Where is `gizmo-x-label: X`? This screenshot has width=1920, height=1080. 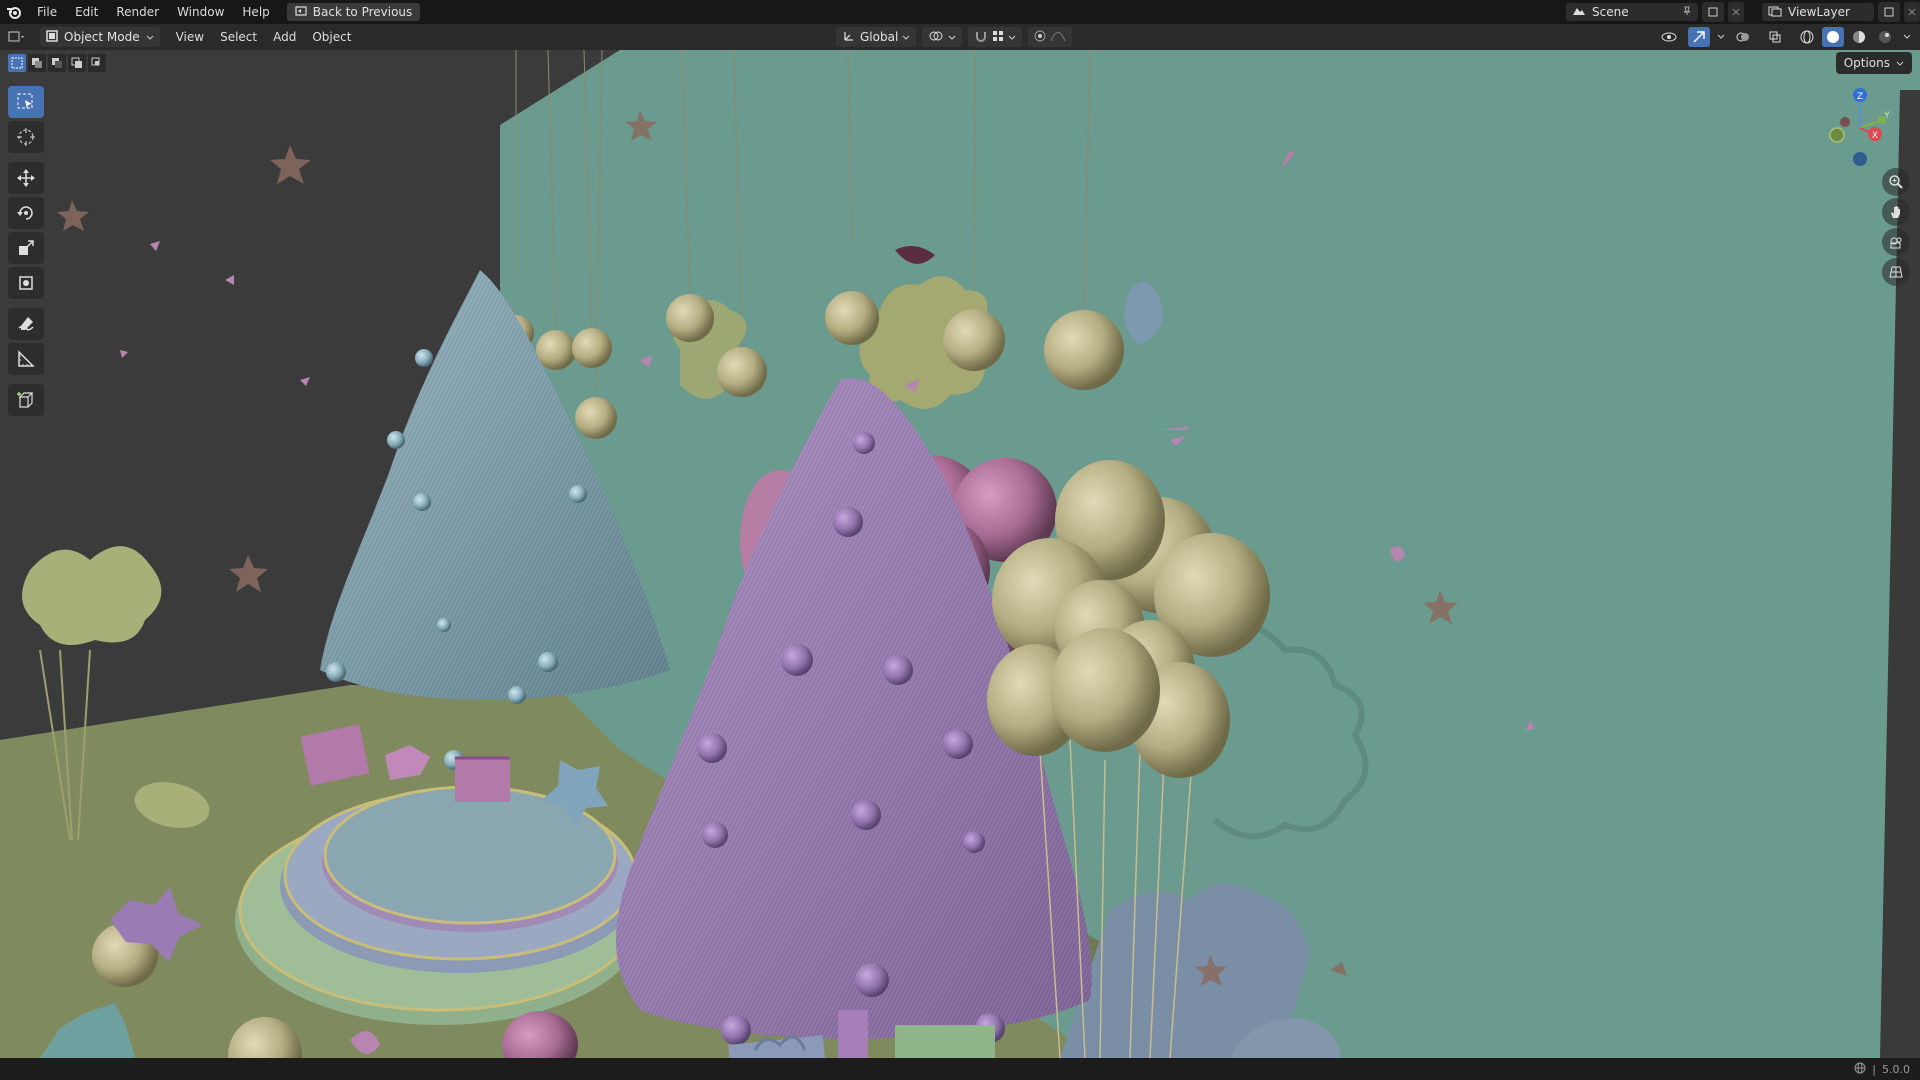 gizmo-x-label: X is located at coordinates (1875, 136).